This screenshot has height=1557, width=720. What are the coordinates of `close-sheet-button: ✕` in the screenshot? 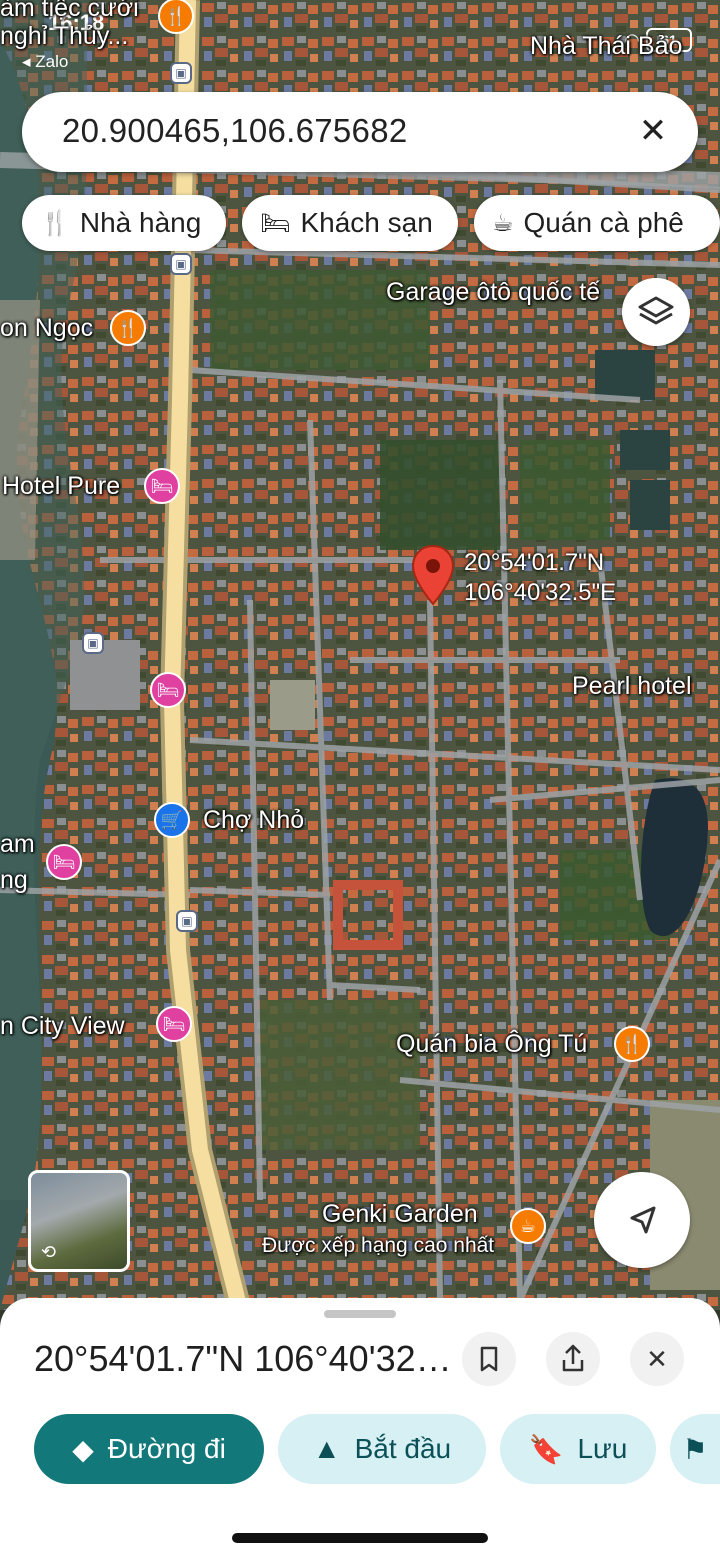 It's located at (657, 1359).